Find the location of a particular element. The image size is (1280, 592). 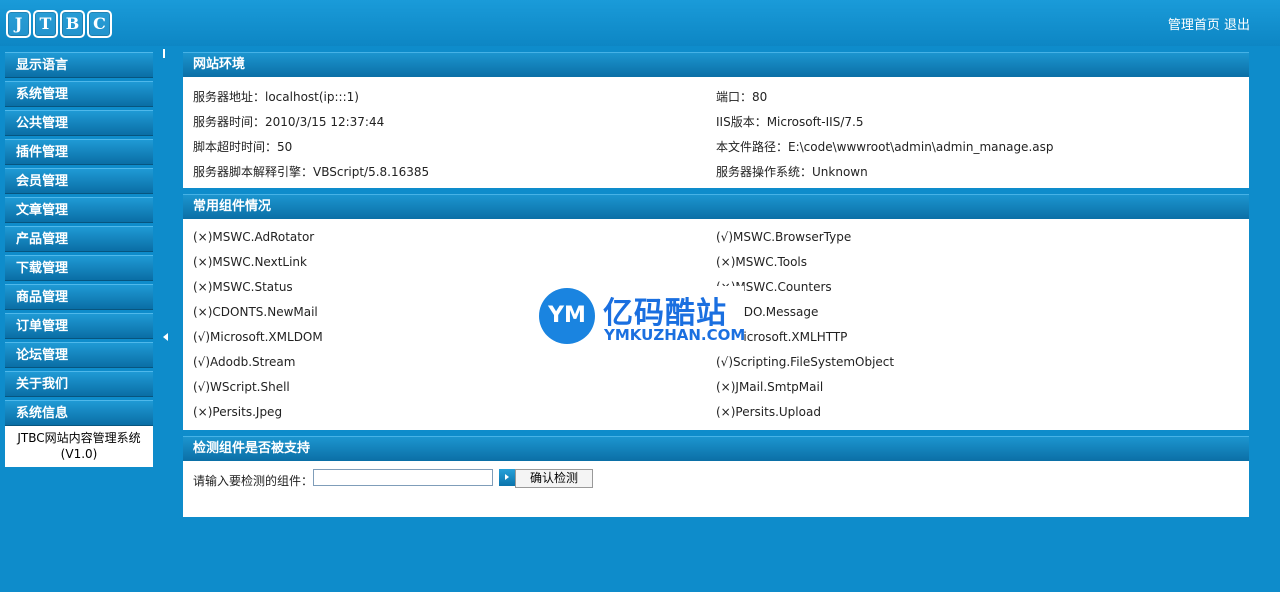

logo-letter: B is located at coordinates (72, 24).